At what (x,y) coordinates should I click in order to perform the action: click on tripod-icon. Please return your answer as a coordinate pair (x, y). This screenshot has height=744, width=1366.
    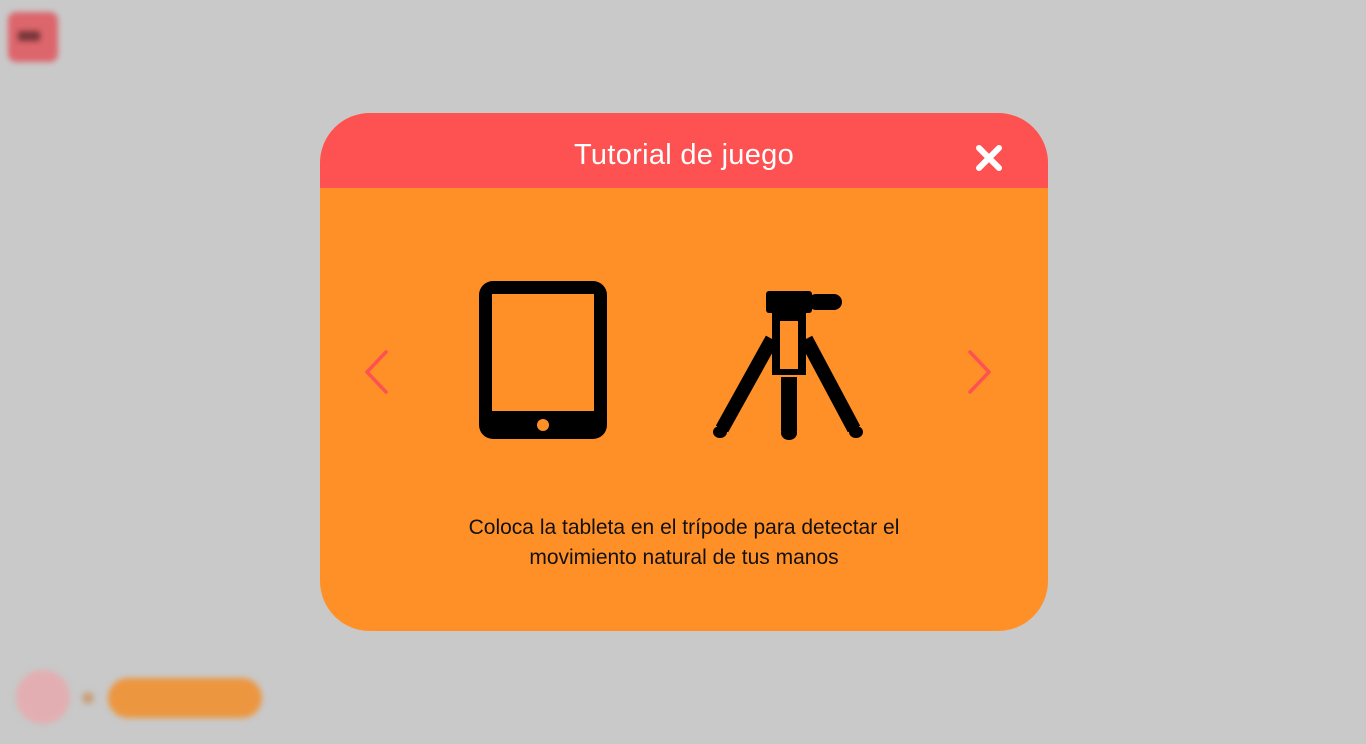
    Looking at the image, I should click on (788, 365).